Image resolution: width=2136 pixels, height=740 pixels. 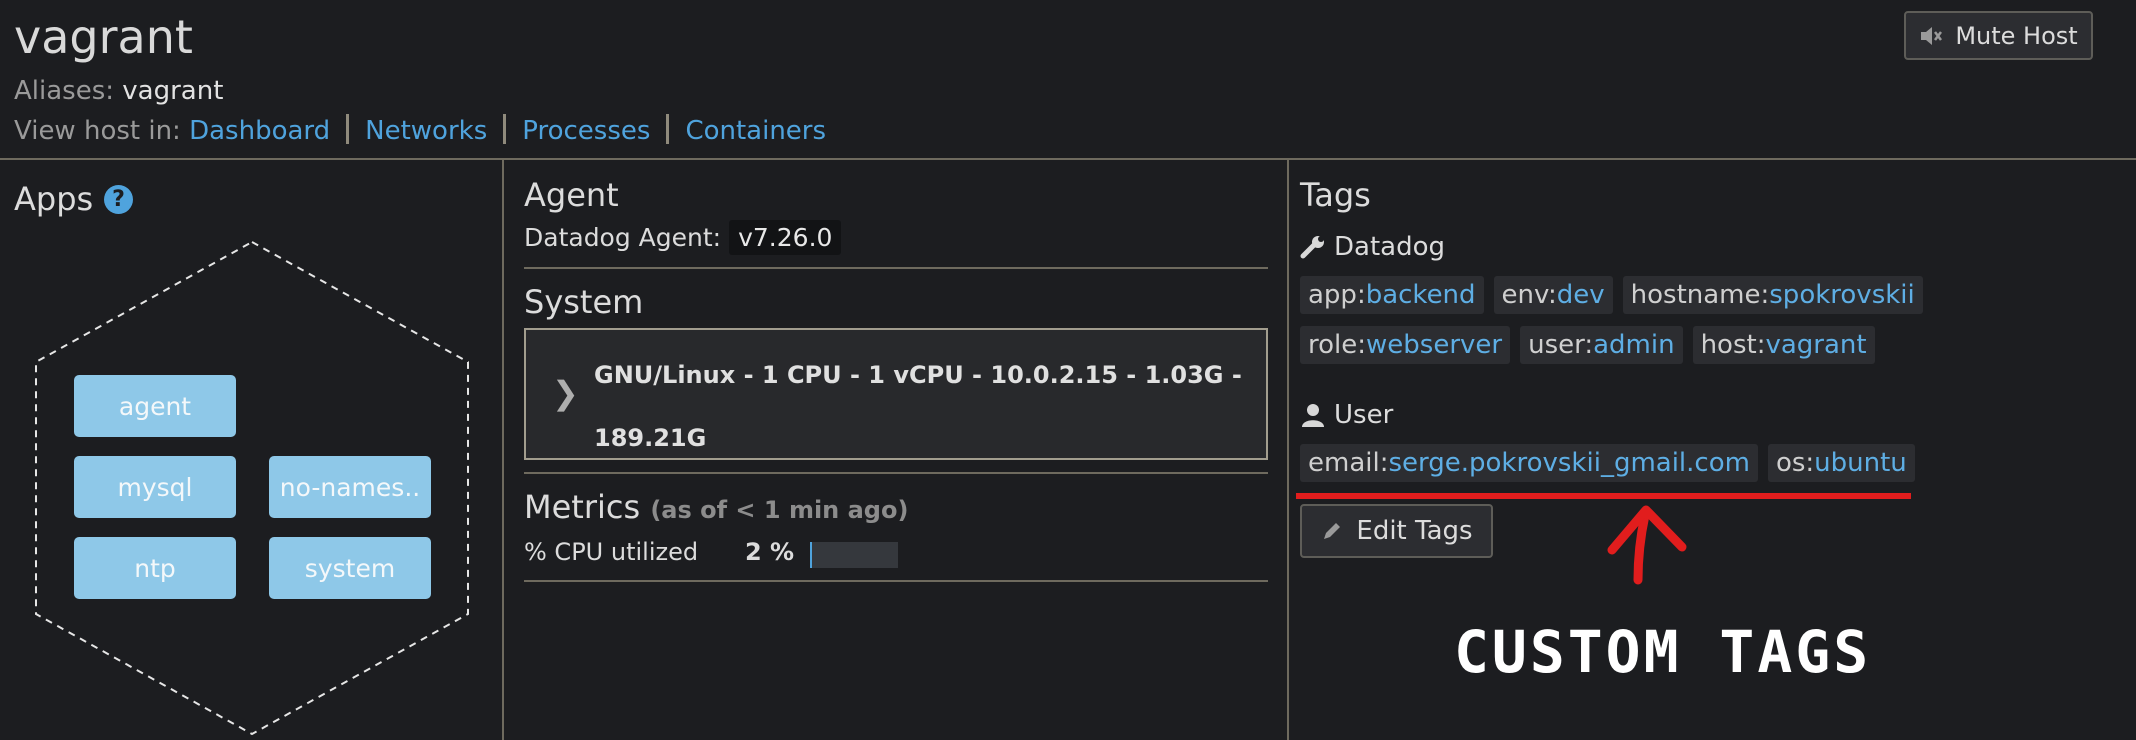 I want to click on link-processes: Processes, so click(x=586, y=131).